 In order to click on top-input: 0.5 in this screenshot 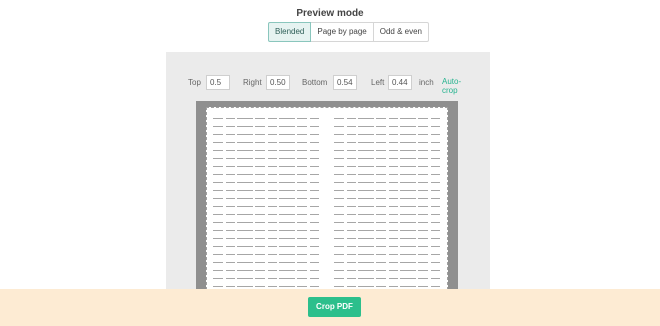, I will do `click(218, 82)`.